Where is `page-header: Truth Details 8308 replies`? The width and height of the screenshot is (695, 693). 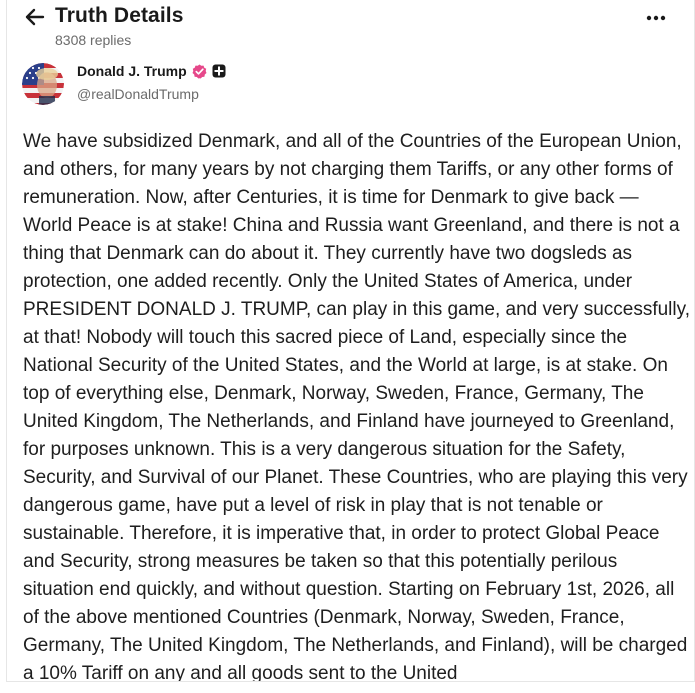 page-header: Truth Details 8308 replies is located at coordinates (350, 28).